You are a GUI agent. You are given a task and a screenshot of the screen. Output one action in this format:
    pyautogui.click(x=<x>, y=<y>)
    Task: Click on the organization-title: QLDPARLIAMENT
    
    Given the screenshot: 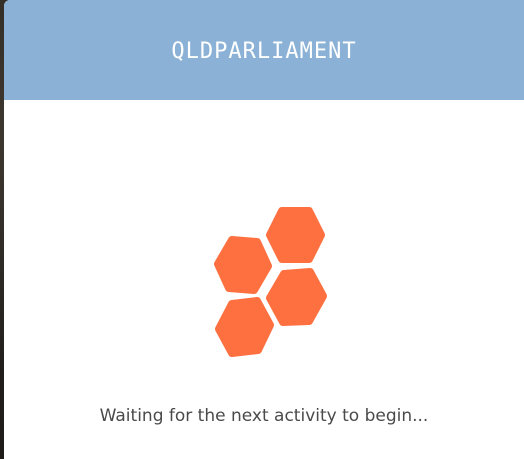 What is the action you would take?
    pyautogui.click(x=264, y=51)
    